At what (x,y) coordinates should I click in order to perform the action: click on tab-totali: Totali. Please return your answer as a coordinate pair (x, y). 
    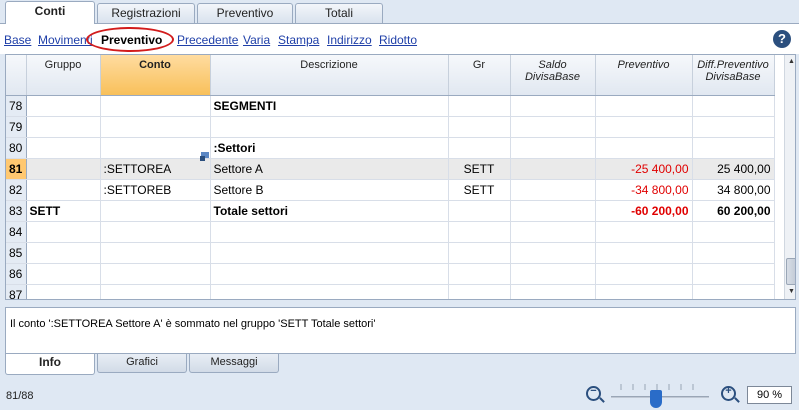
    Looking at the image, I should click on (339, 13).